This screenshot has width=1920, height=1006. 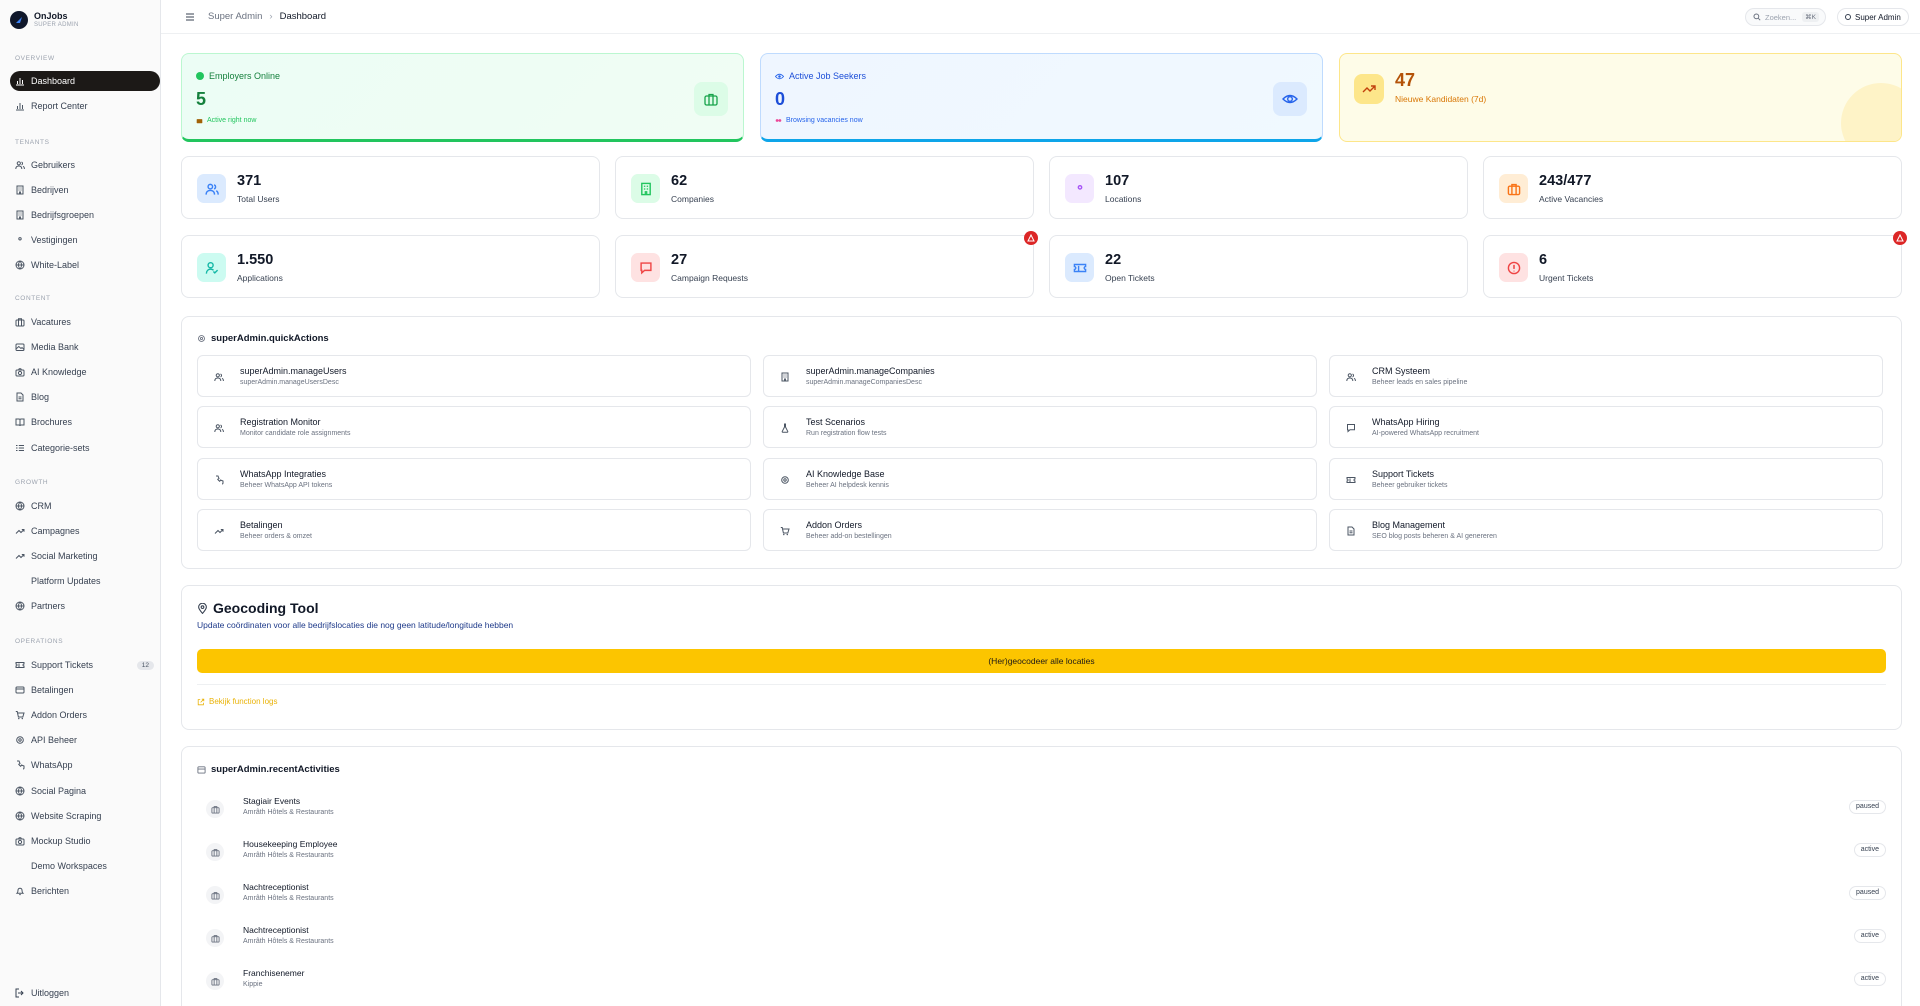 I want to click on sidebar-item-label: Vestigingen, so click(x=54, y=240).